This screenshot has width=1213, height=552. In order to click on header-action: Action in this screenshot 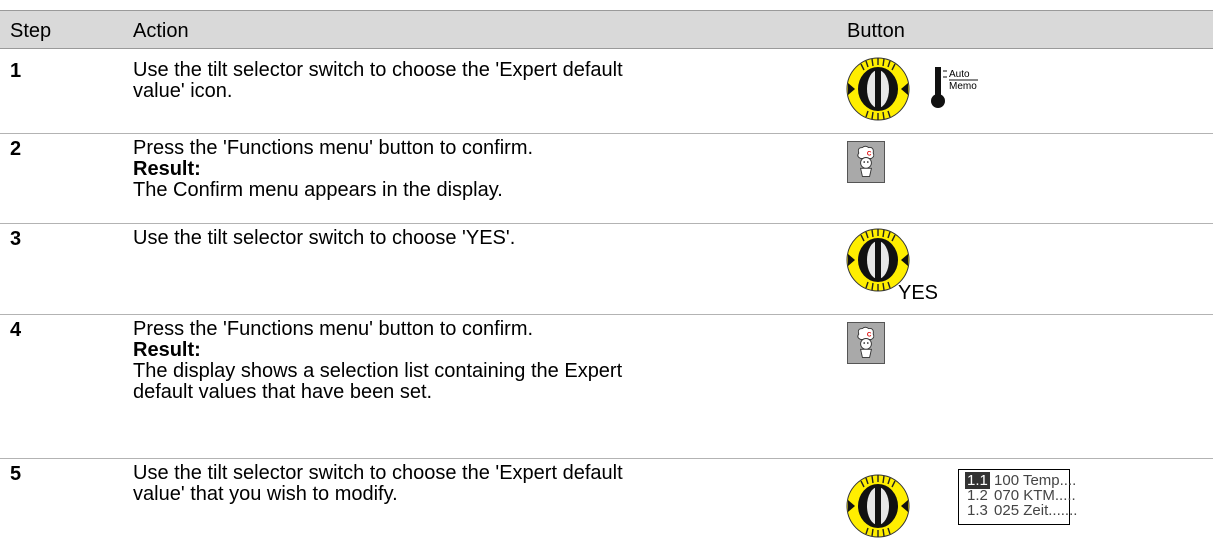, I will do `click(161, 31)`.